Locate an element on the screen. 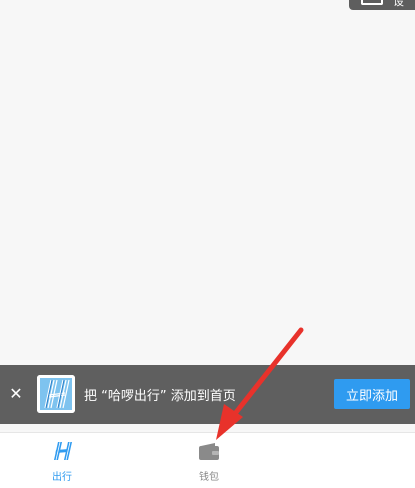 This screenshot has height=488, width=415. tab-wallet: 钱包 is located at coordinates (209, 460).